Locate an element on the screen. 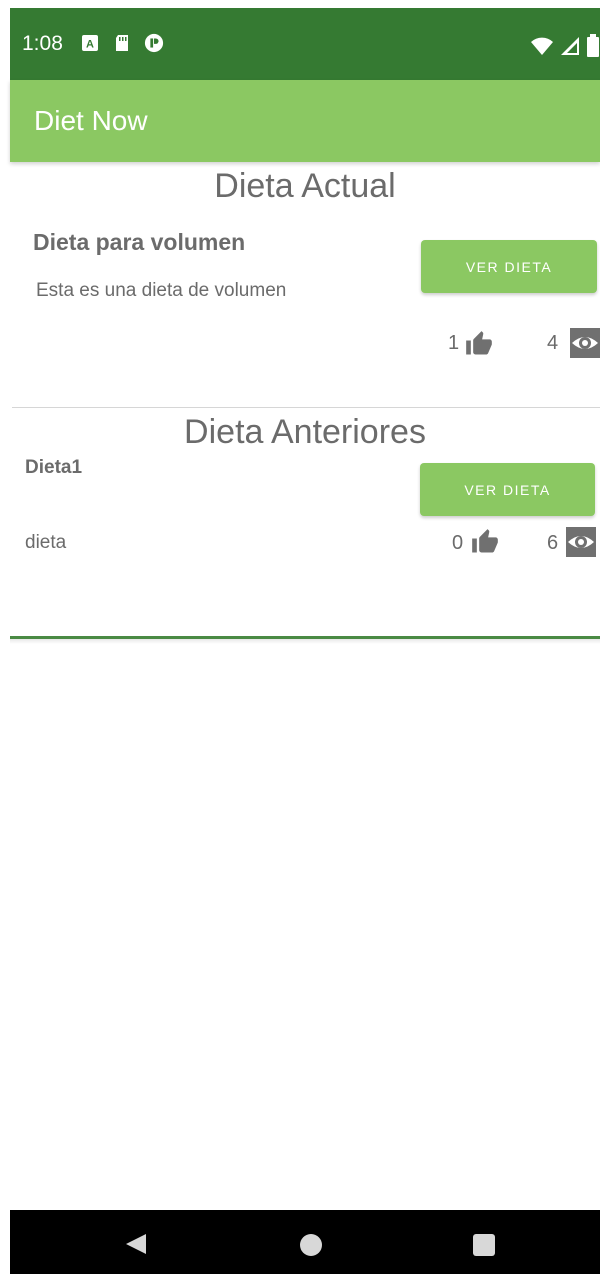  previous-diet-description: dieta is located at coordinates (46, 542).